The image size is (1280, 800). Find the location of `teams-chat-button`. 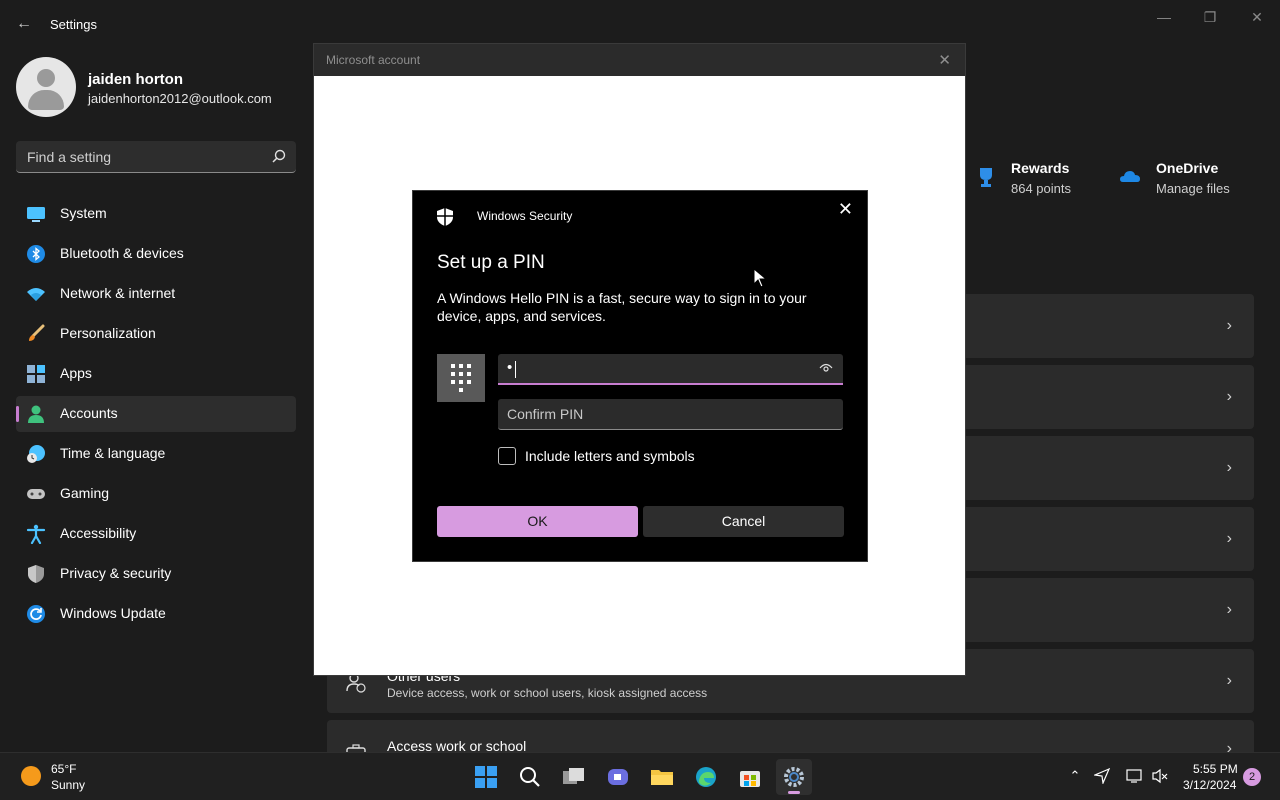

teams-chat-button is located at coordinates (618, 777).